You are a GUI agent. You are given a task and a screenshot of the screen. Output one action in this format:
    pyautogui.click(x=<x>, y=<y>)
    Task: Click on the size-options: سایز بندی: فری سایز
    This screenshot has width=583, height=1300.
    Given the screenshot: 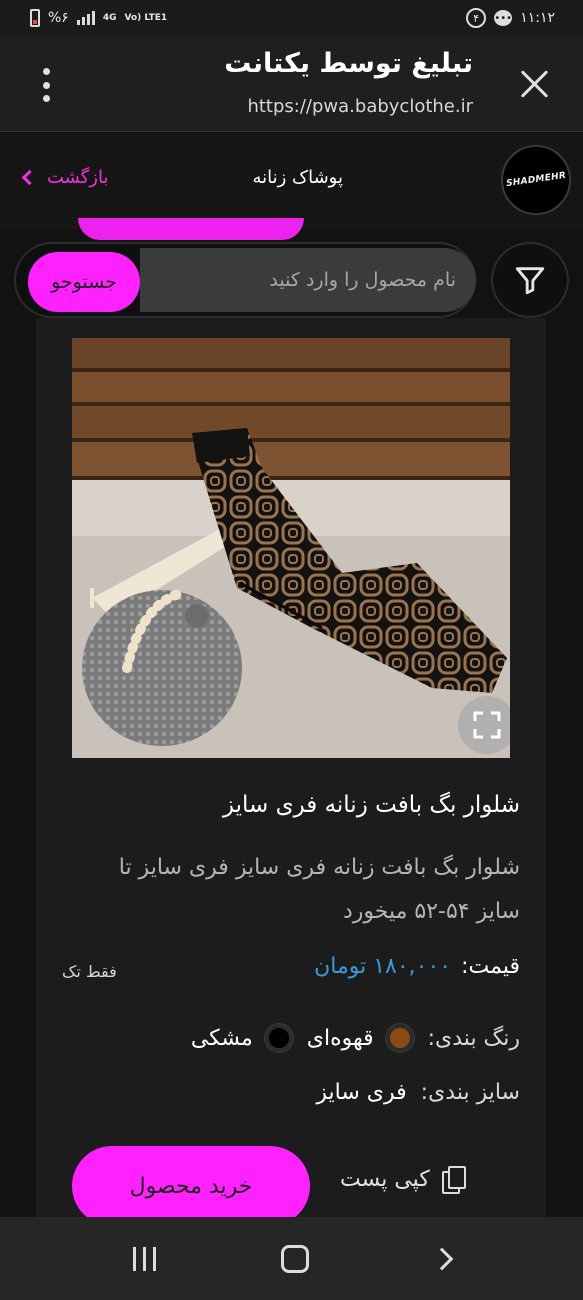 What is the action you would take?
    pyautogui.click(x=418, y=1092)
    